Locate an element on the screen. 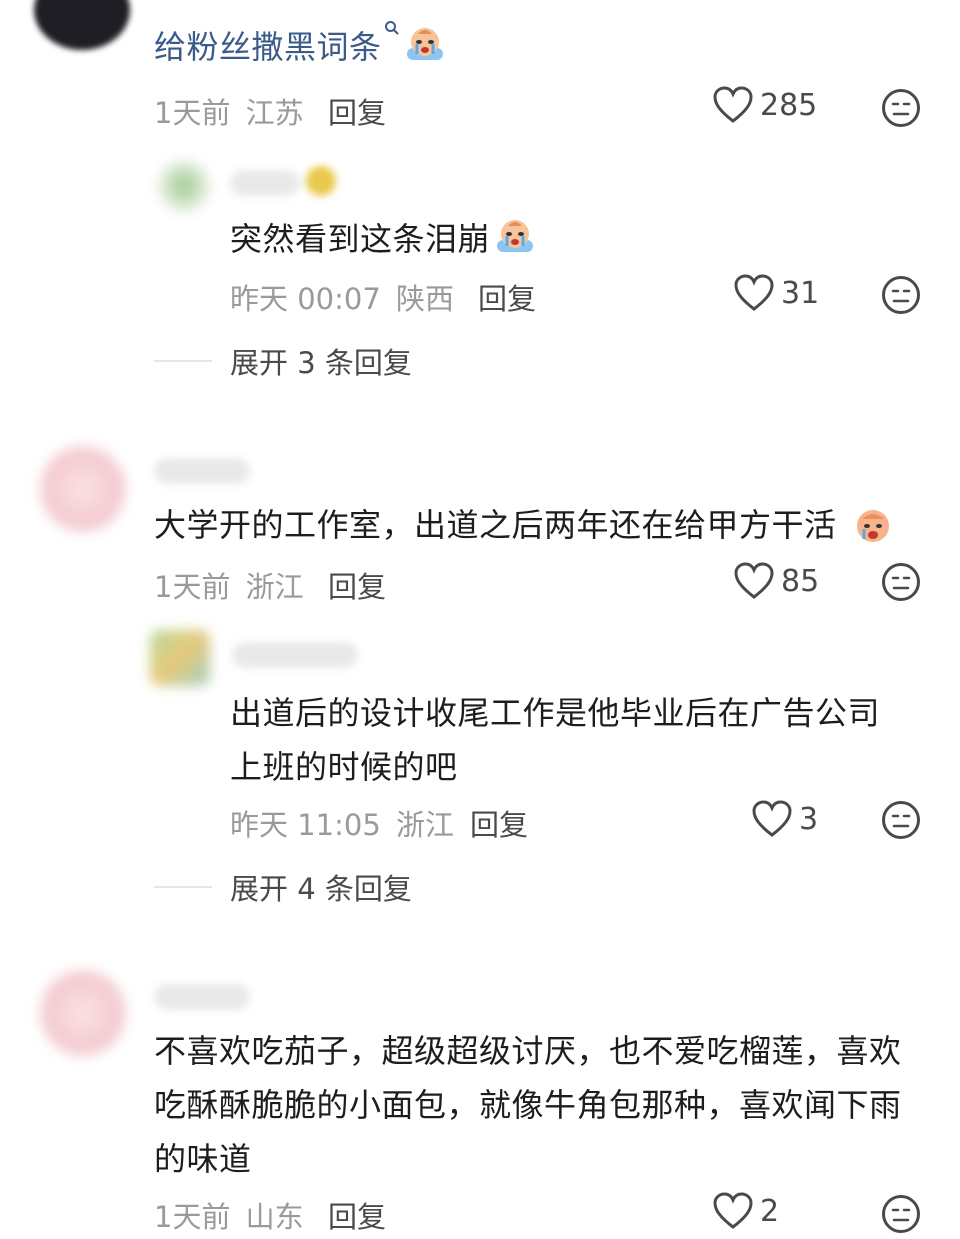 This screenshot has height=1239, width=960. like-button: 3 is located at coordinates (784, 819).